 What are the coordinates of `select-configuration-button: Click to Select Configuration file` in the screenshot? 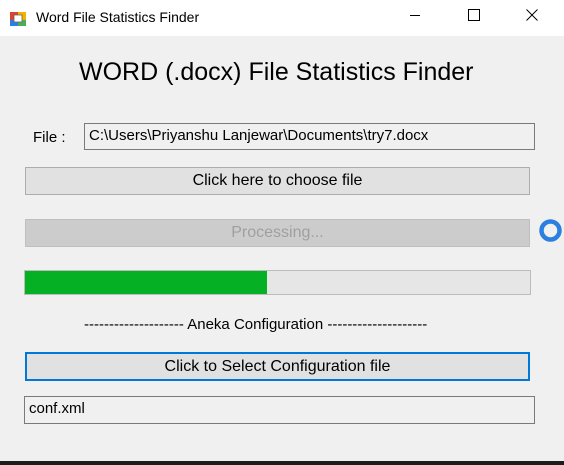 It's located at (277, 366).